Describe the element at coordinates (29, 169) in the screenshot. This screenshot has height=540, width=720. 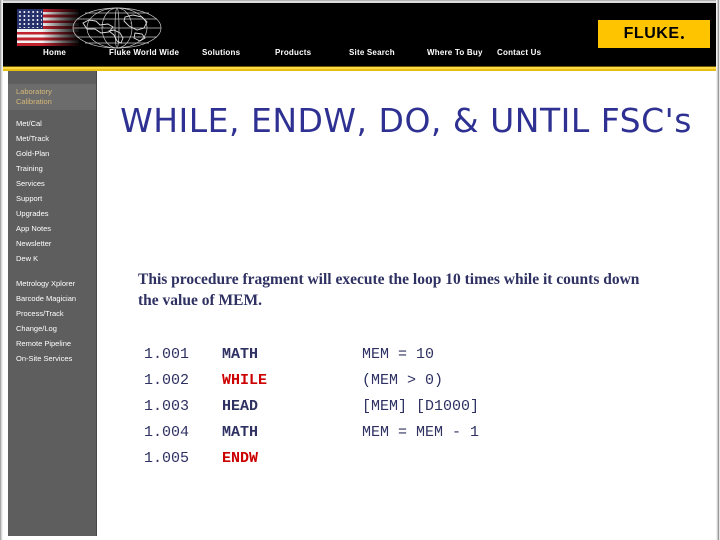
I see `sidebar-item-training: Training` at that location.